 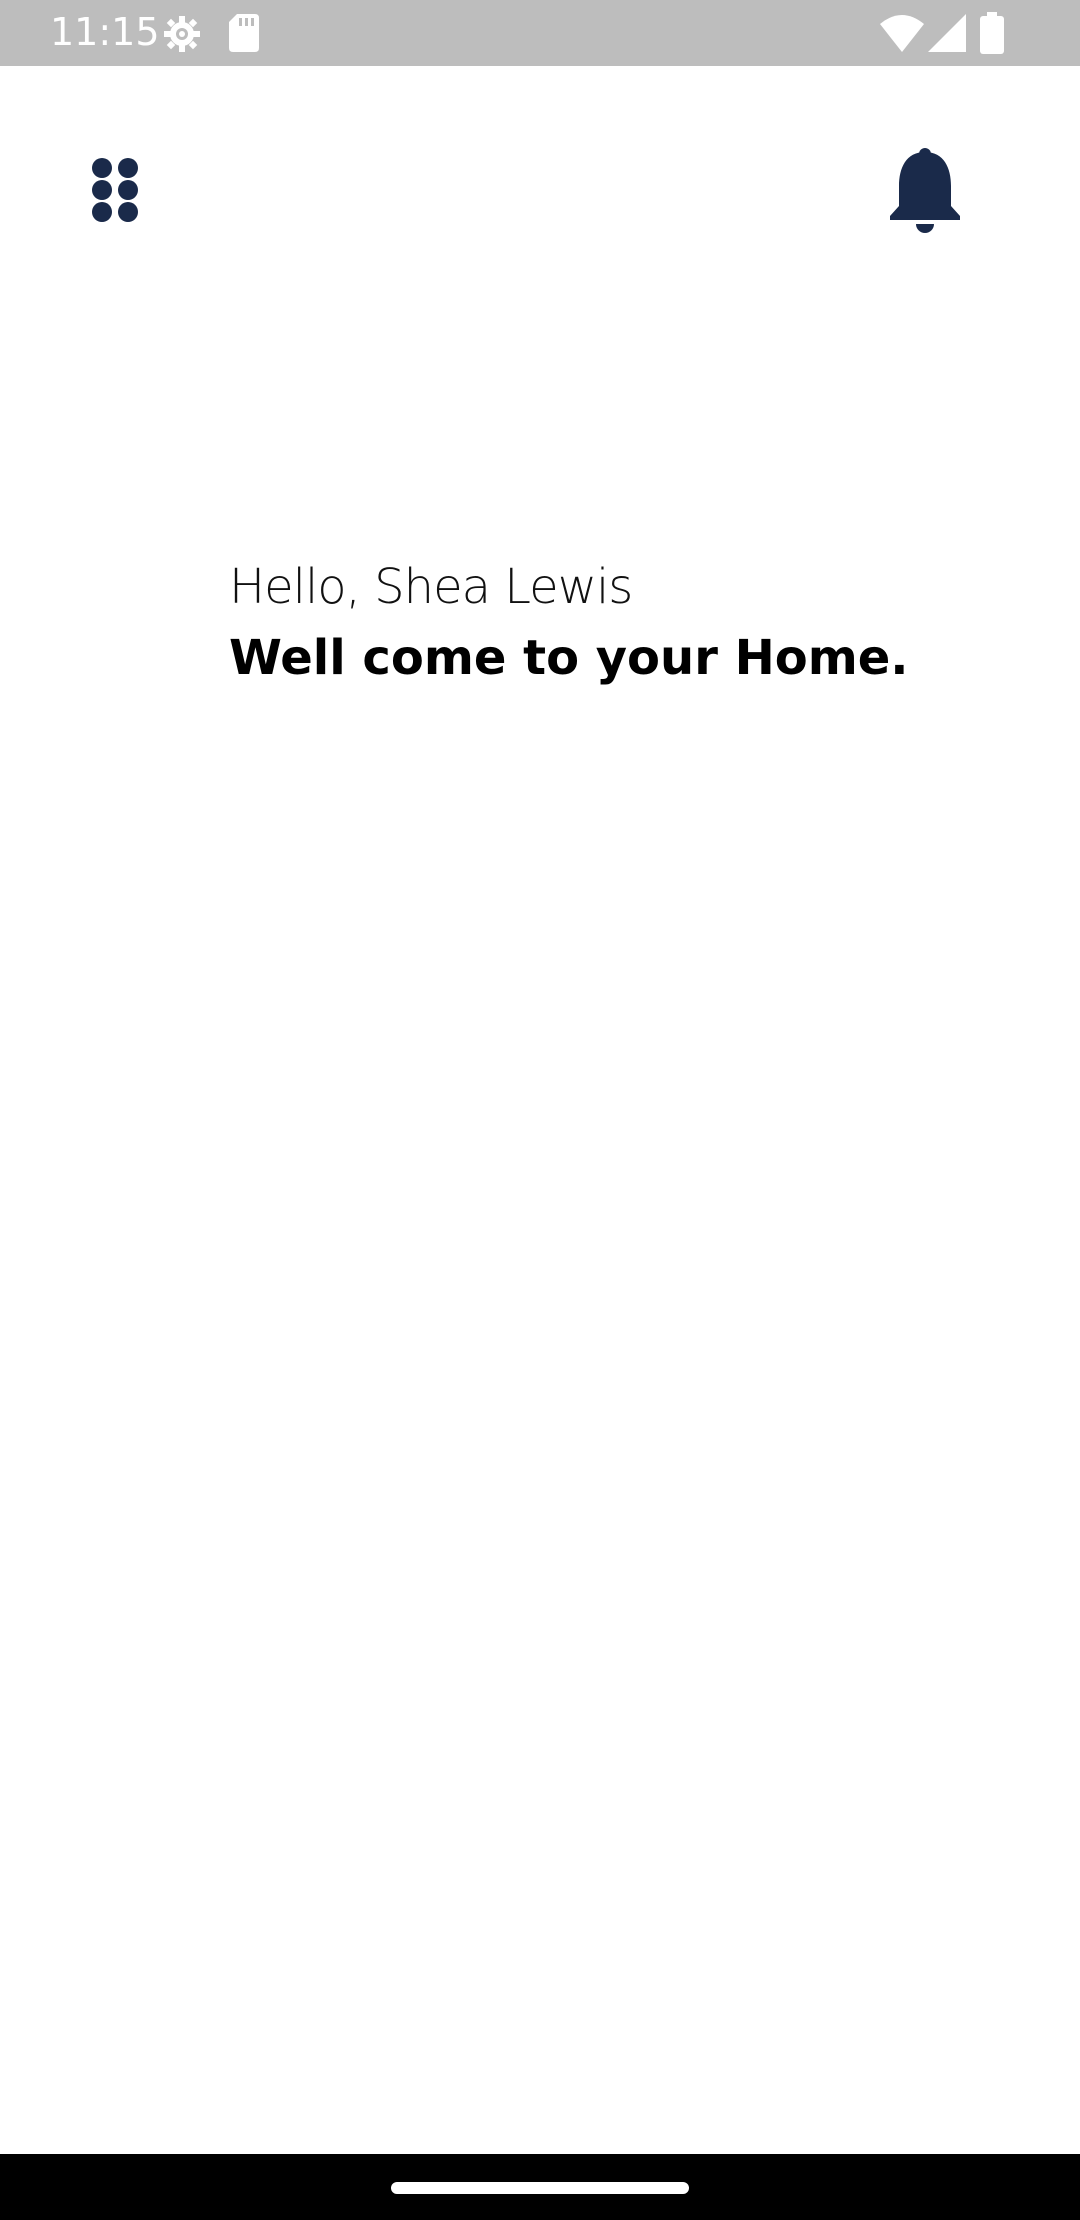 I want to click on battery-icon, so click(x=992, y=33).